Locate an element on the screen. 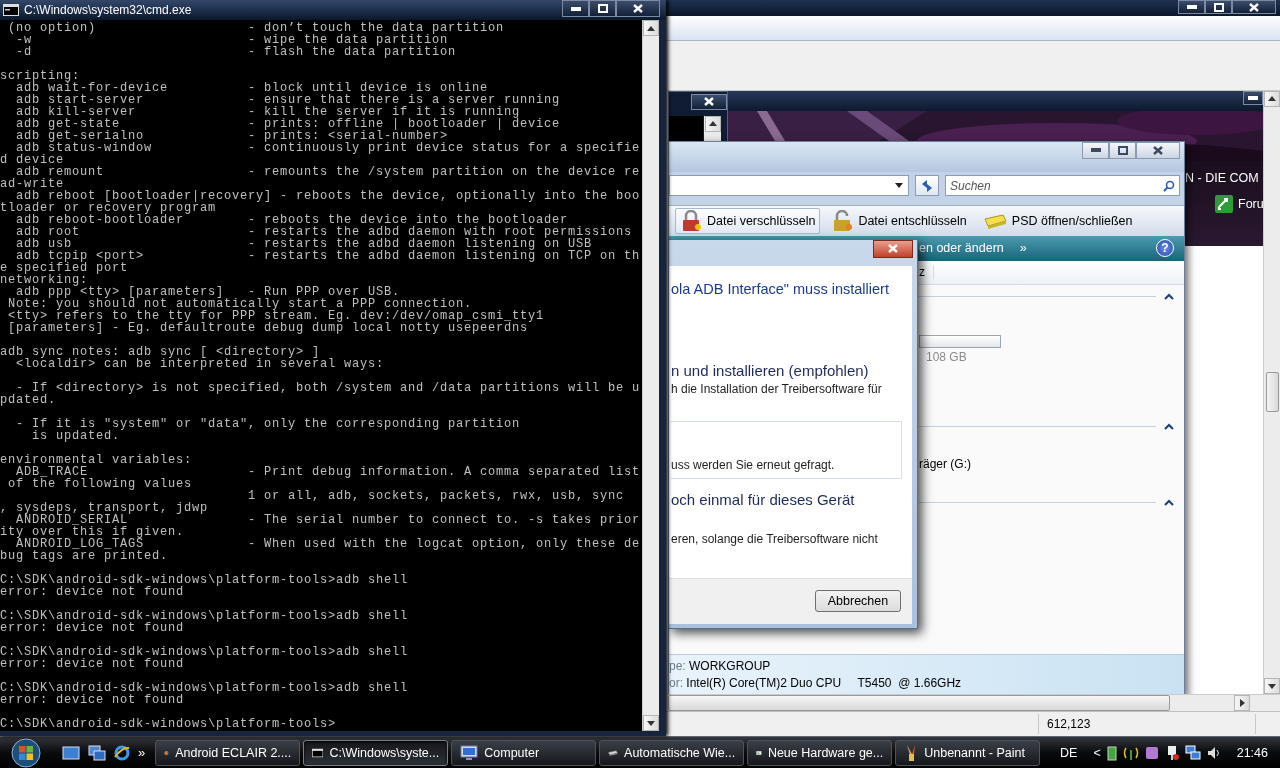 This screenshot has height=768, width=1280. console-line: ANDROID_LOG_TAGS - When used with the logcat option, only these de is located at coordinates (329, 544).